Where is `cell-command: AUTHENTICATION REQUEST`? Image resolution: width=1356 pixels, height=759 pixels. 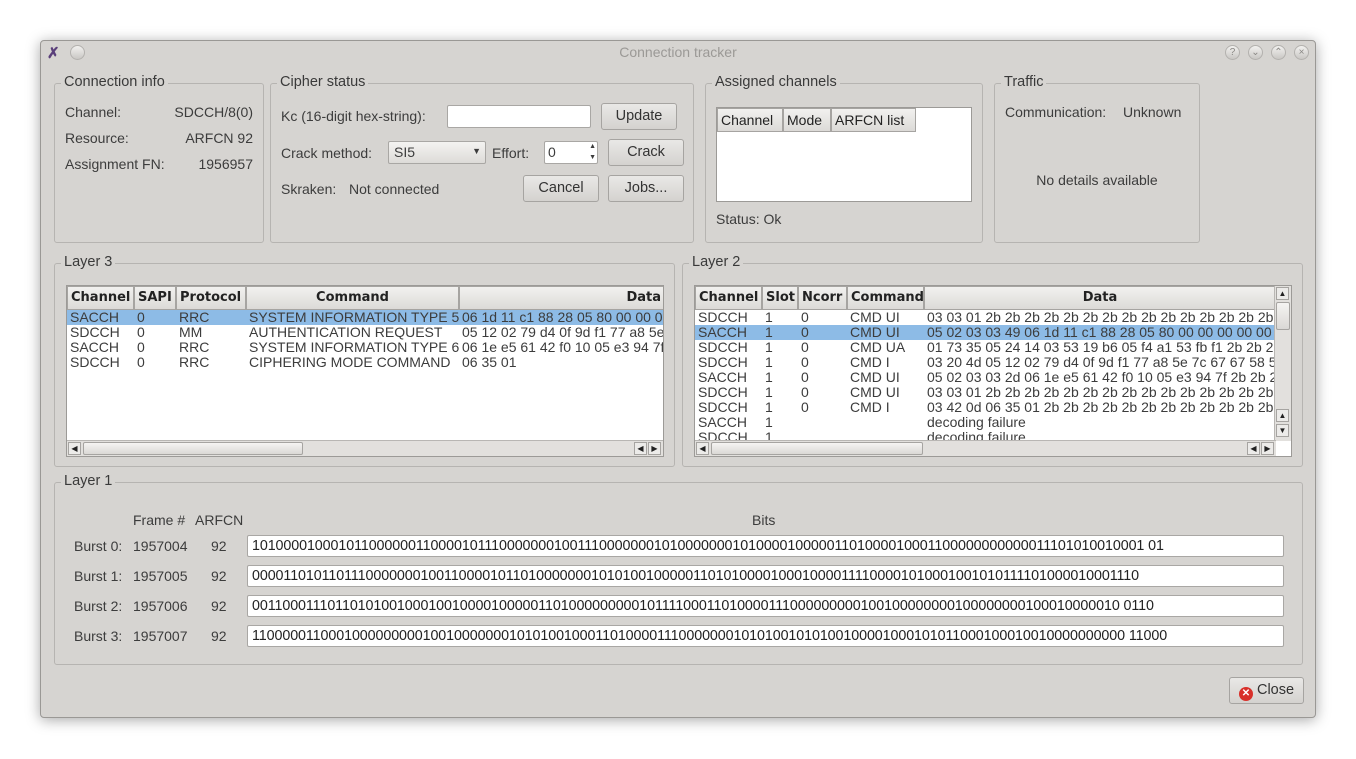 cell-command: AUTHENTICATION REQUEST is located at coordinates (346, 332).